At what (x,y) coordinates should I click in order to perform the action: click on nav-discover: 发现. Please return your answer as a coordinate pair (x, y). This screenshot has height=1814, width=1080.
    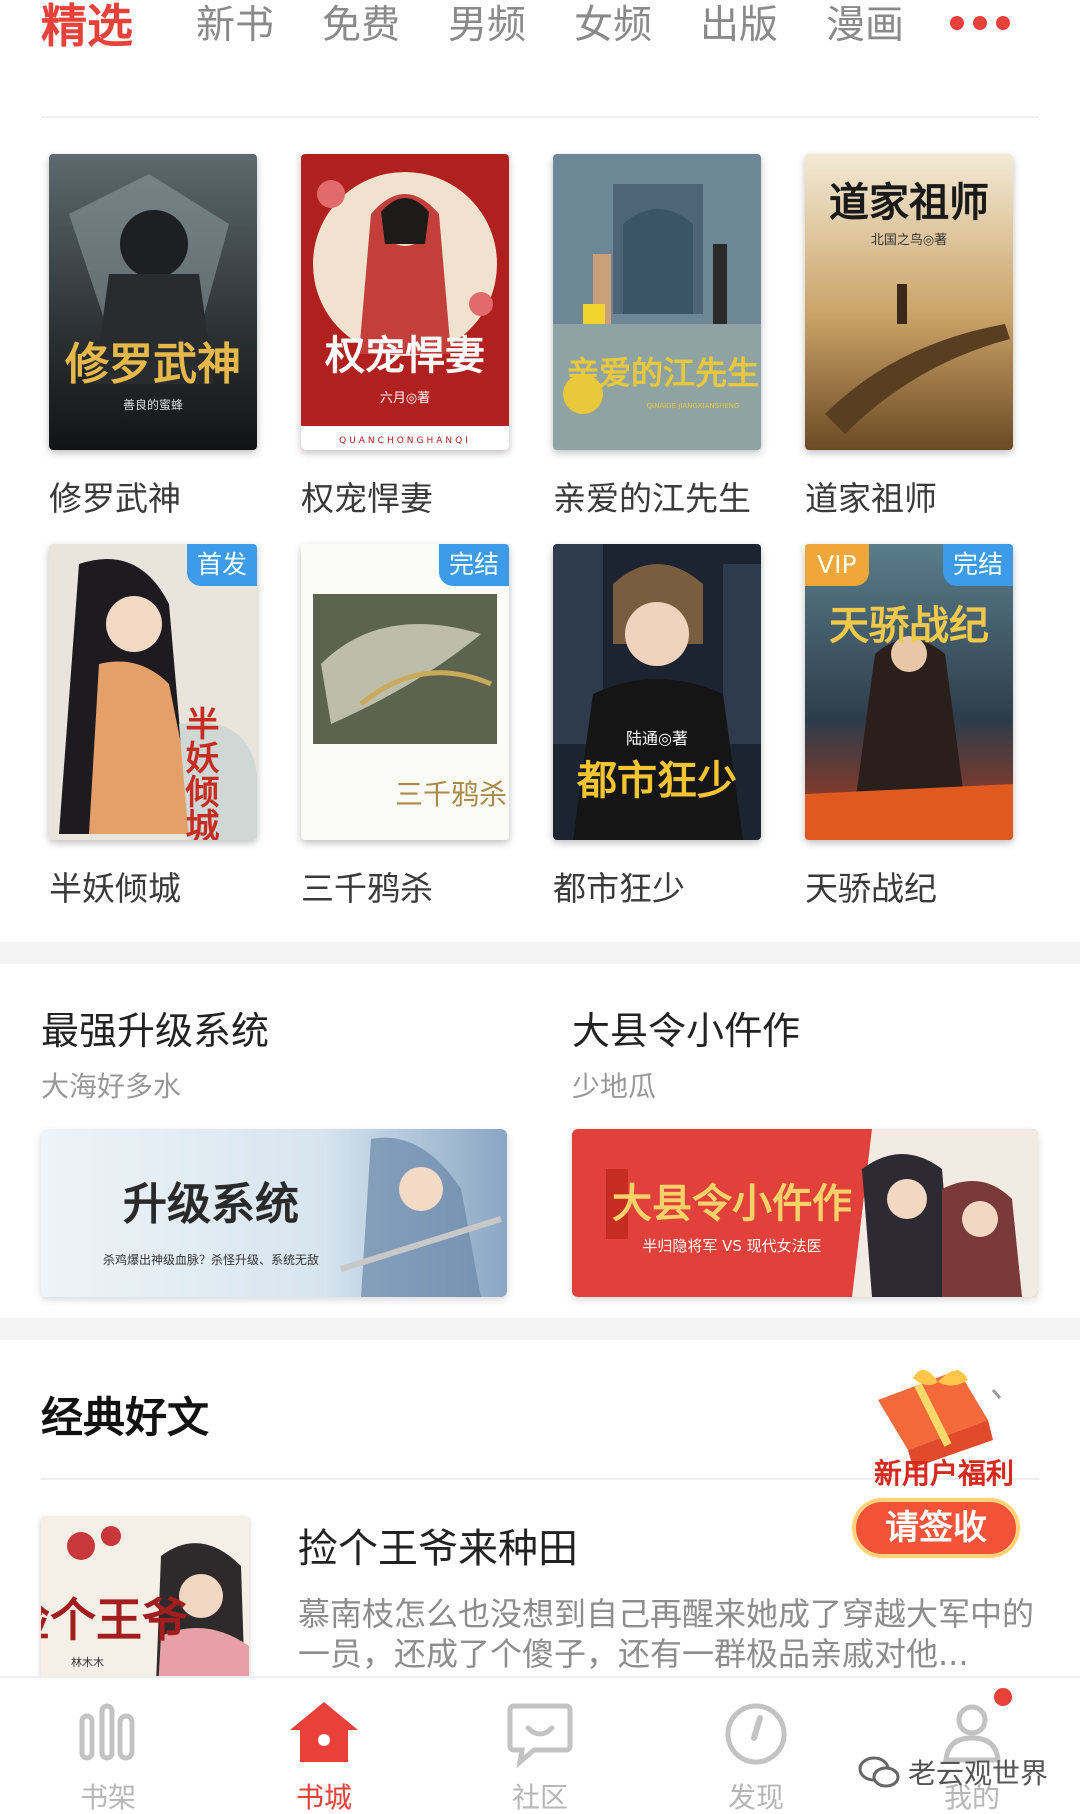
    Looking at the image, I should click on (756, 1753).